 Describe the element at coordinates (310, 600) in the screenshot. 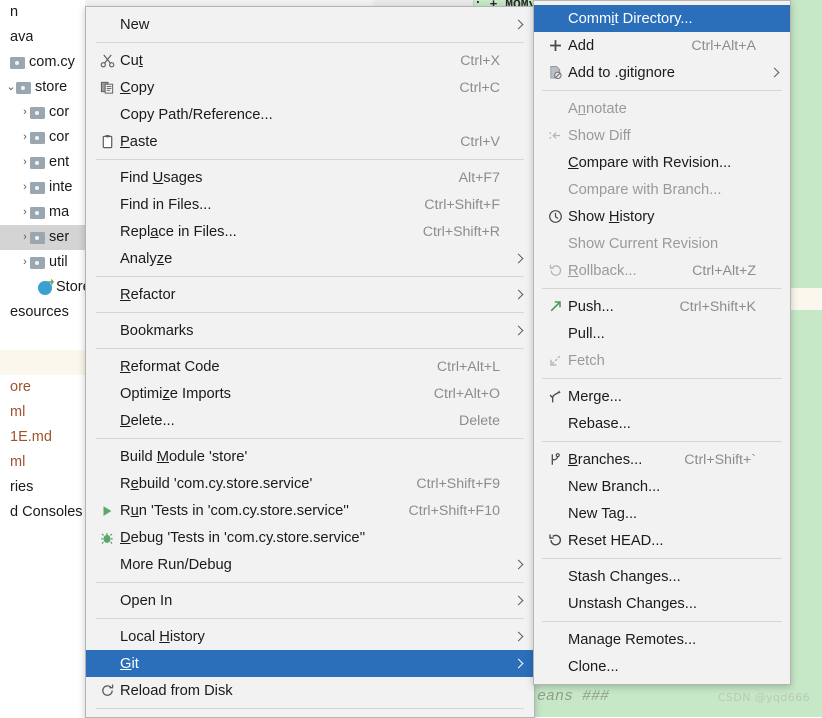

I see `menu-item-open-in: Open In` at that location.